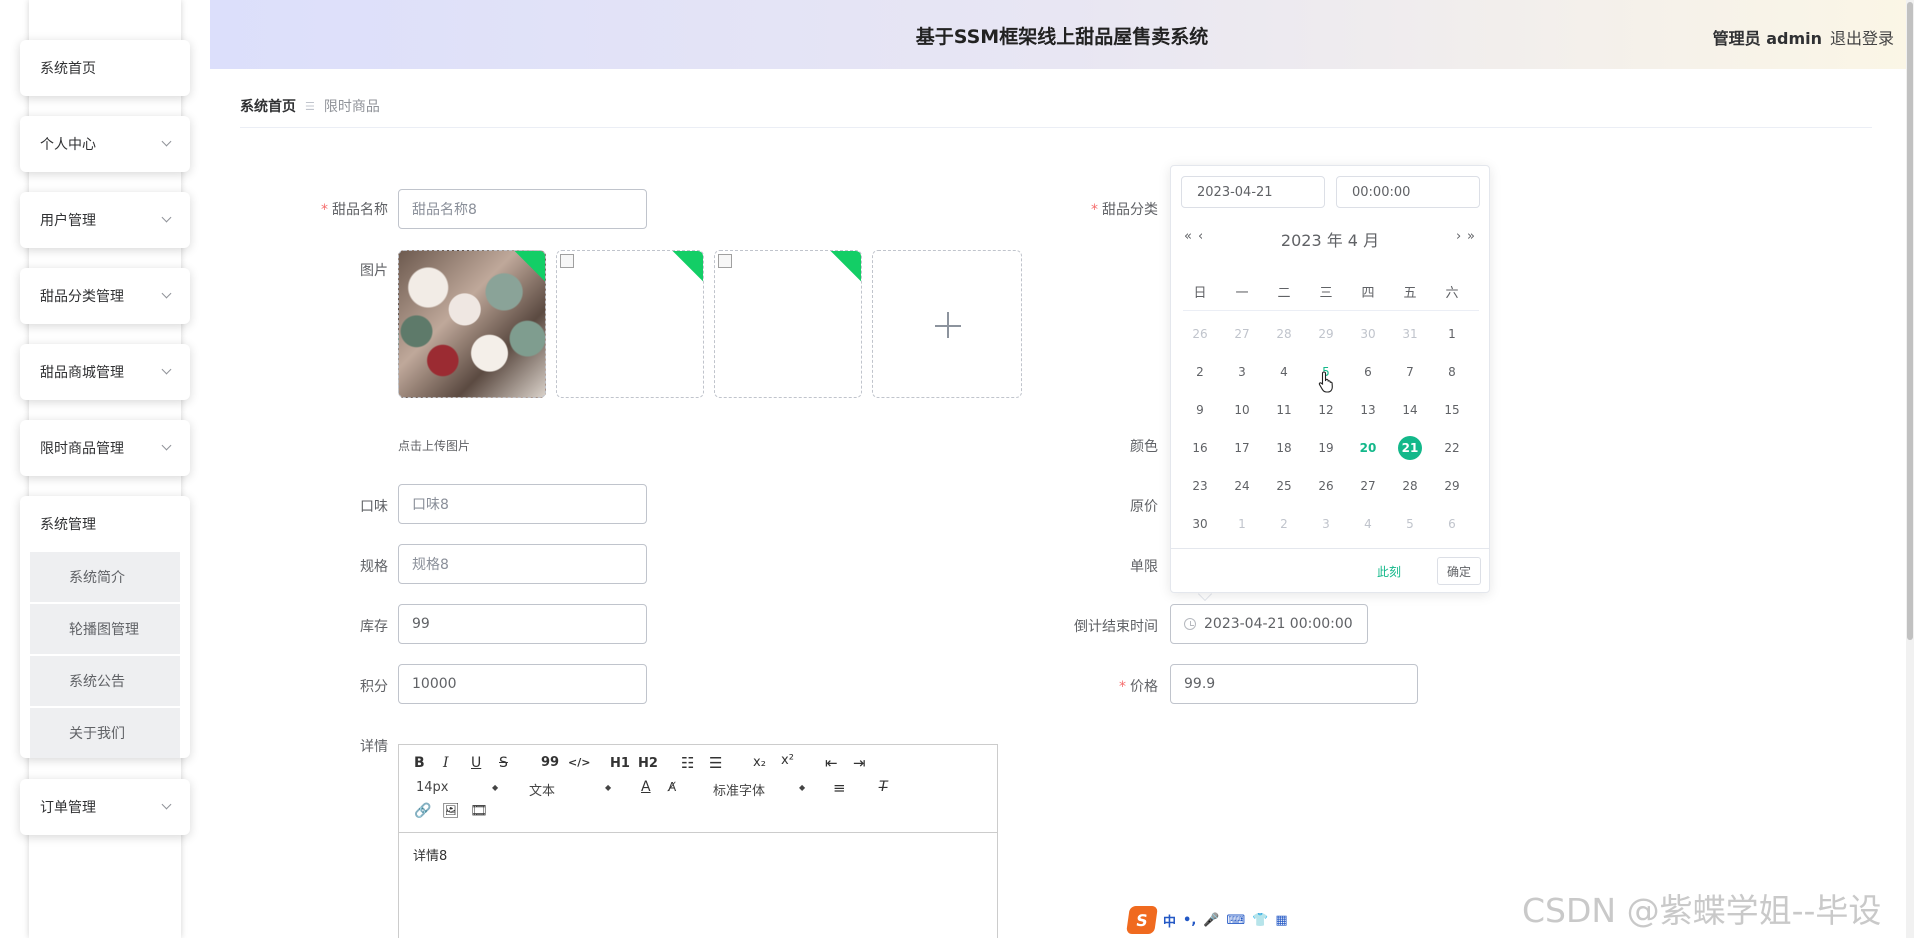  What do you see at coordinates (1458, 236) in the screenshot?
I see `next-month-icon: ›` at bounding box center [1458, 236].